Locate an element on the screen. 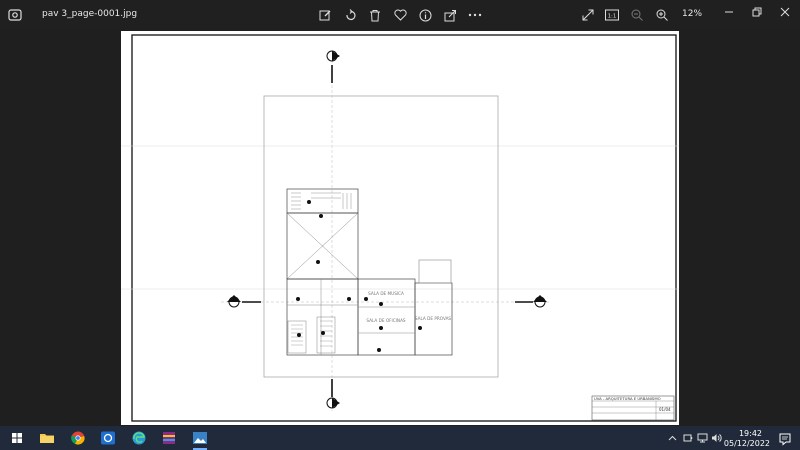 The width and height of the screenshot is (800, 450). section-marker-bottom is located at coordinates (333, 394).